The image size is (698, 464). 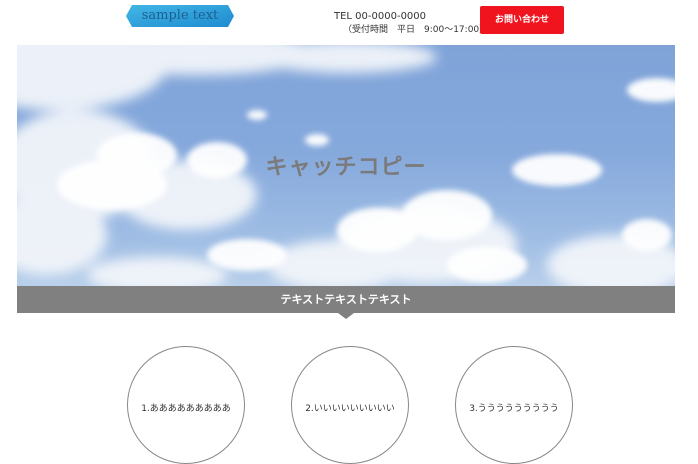 I want to click on feature-circle-2: 2.いいいいいいいいい, so click(x=350, y=405).